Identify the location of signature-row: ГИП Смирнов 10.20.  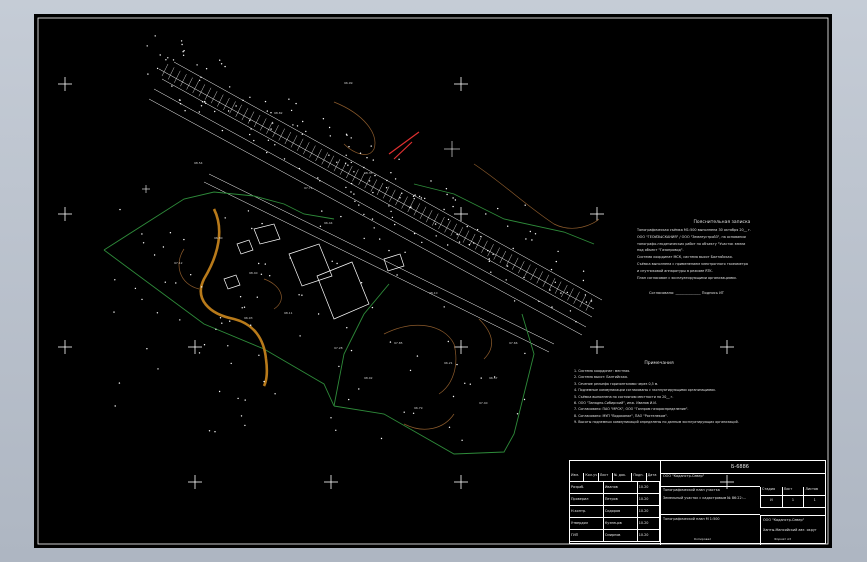
(615, 536).